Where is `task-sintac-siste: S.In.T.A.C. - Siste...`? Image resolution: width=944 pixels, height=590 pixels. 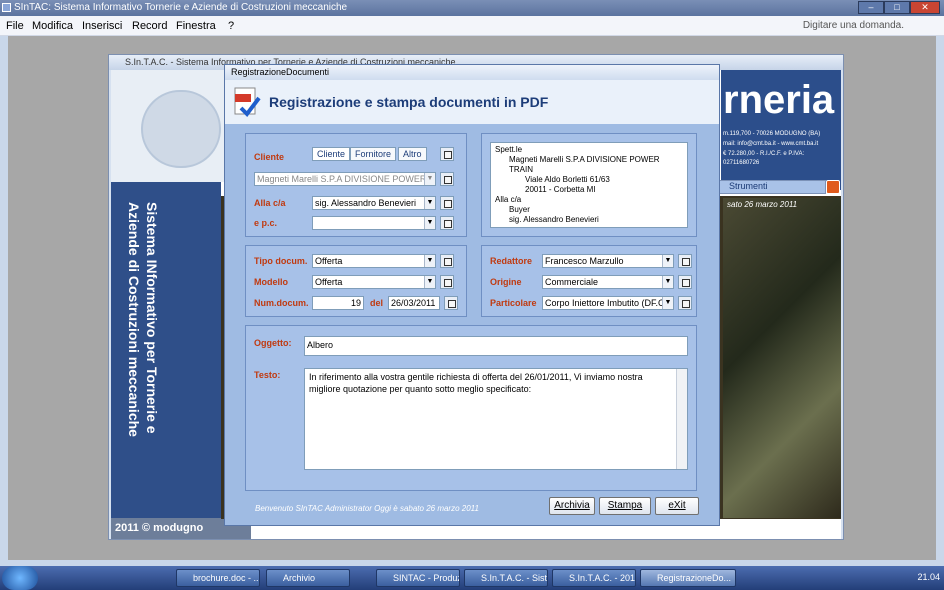
task-sintac-siste: S.In.T.A.C. - Siste... is located at coordinates (506, 578).